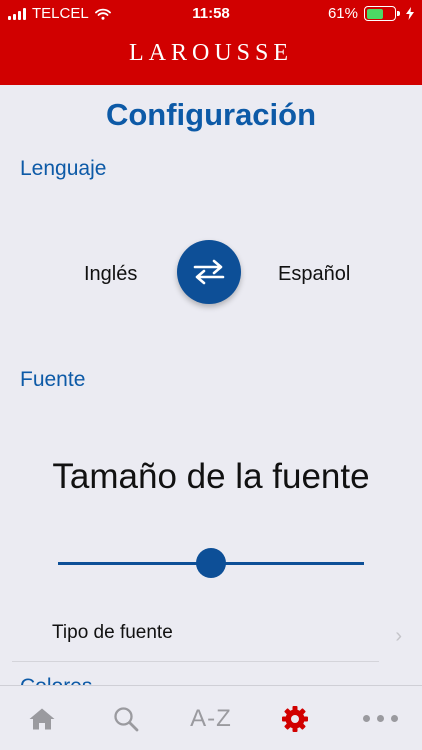 The height and width of the screenshot is (750, 422). Describe the element at coordinates (211, 114) in the screenshot. I see `page-title: Configuración` at that location.